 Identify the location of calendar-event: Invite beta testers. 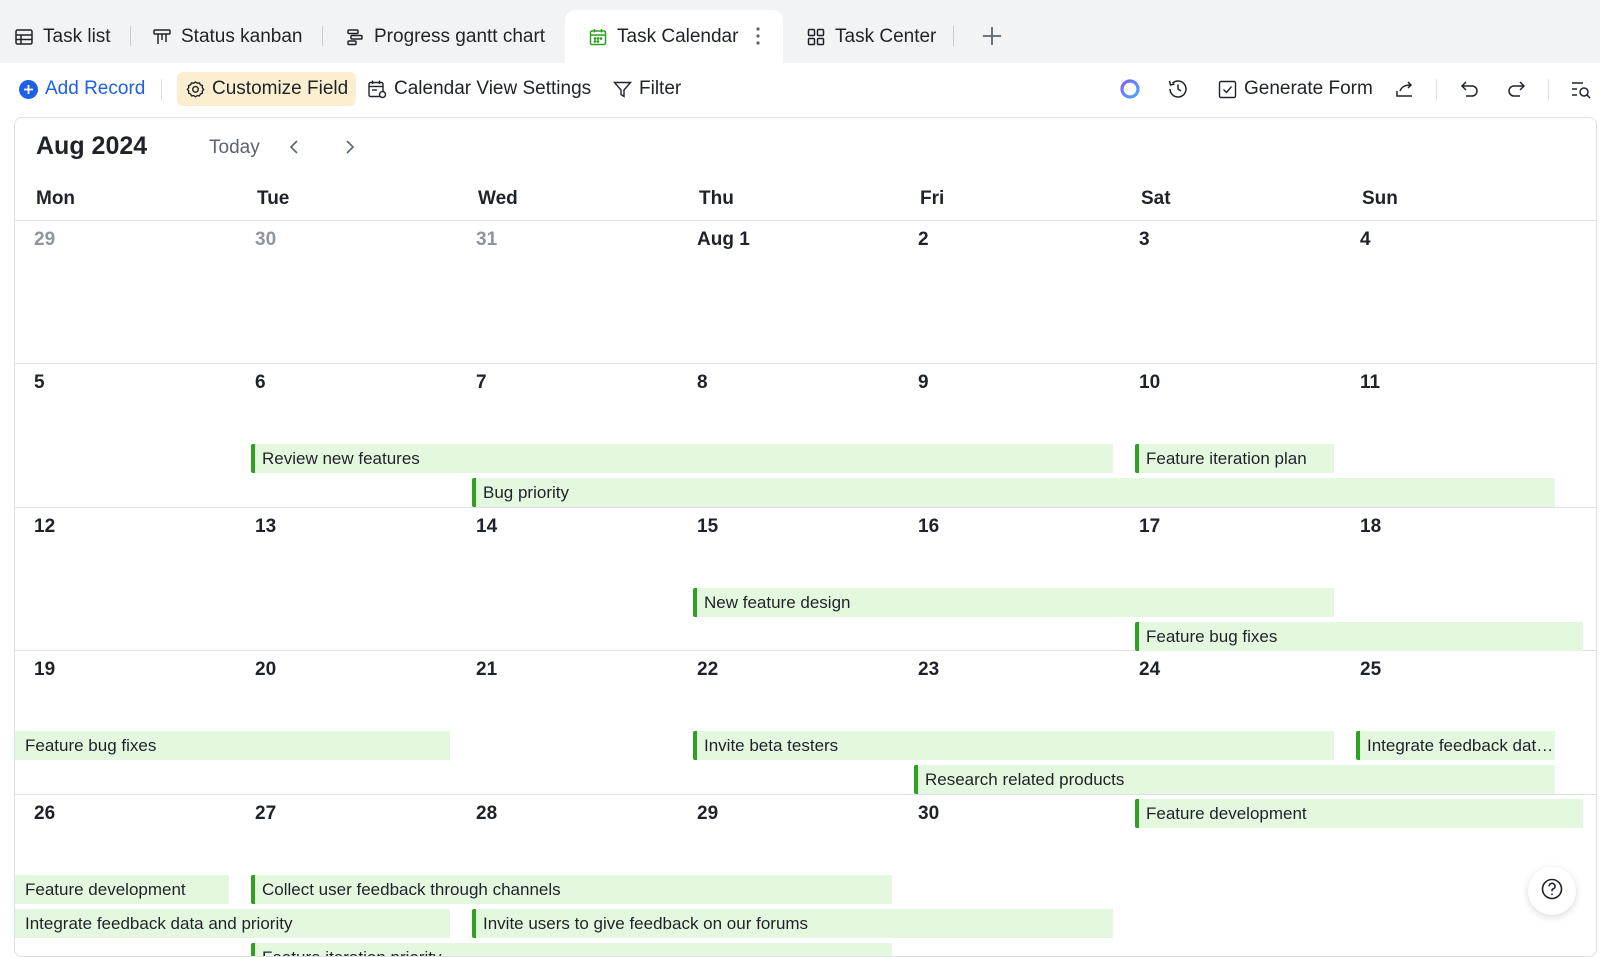
(1013, 745).